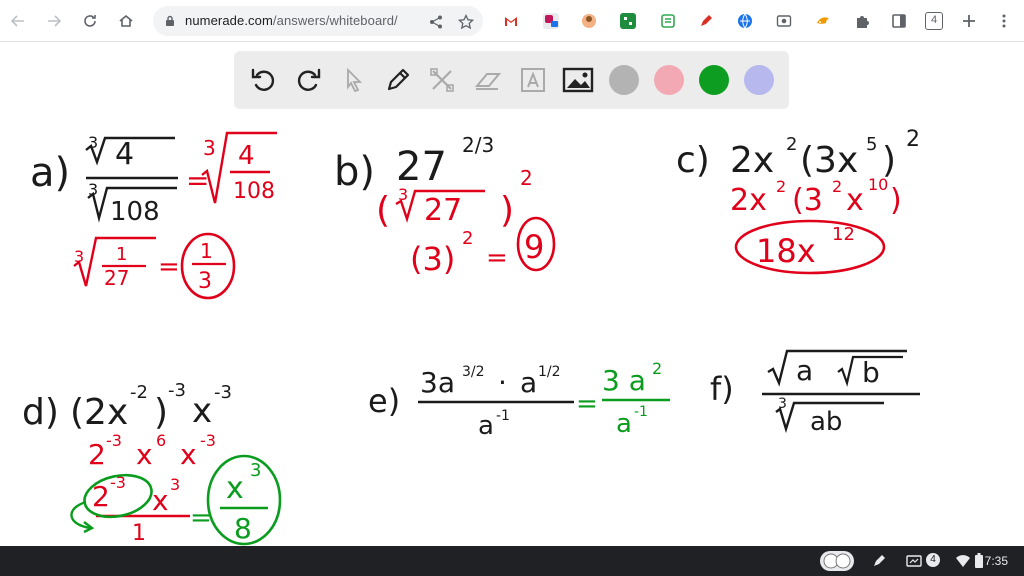 The width and height of the screenshot is (1024, 576). Describe the element at coordinates (486, 426) in the screenshot. I see `e-den: a` at that location.